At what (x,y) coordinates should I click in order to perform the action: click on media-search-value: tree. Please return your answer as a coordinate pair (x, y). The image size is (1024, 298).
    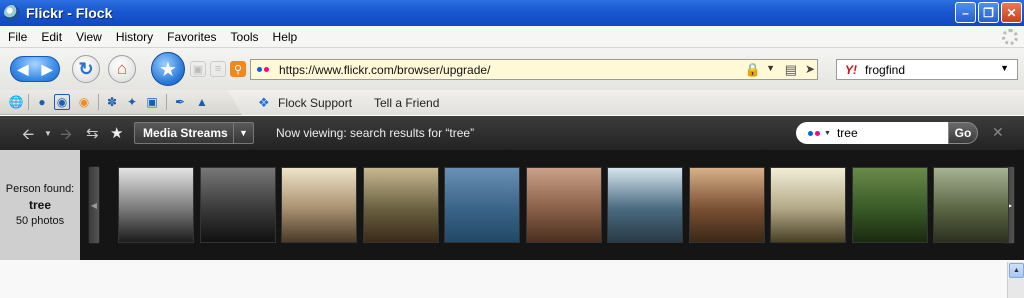
    Looking at the image, I should click on (847, 133).